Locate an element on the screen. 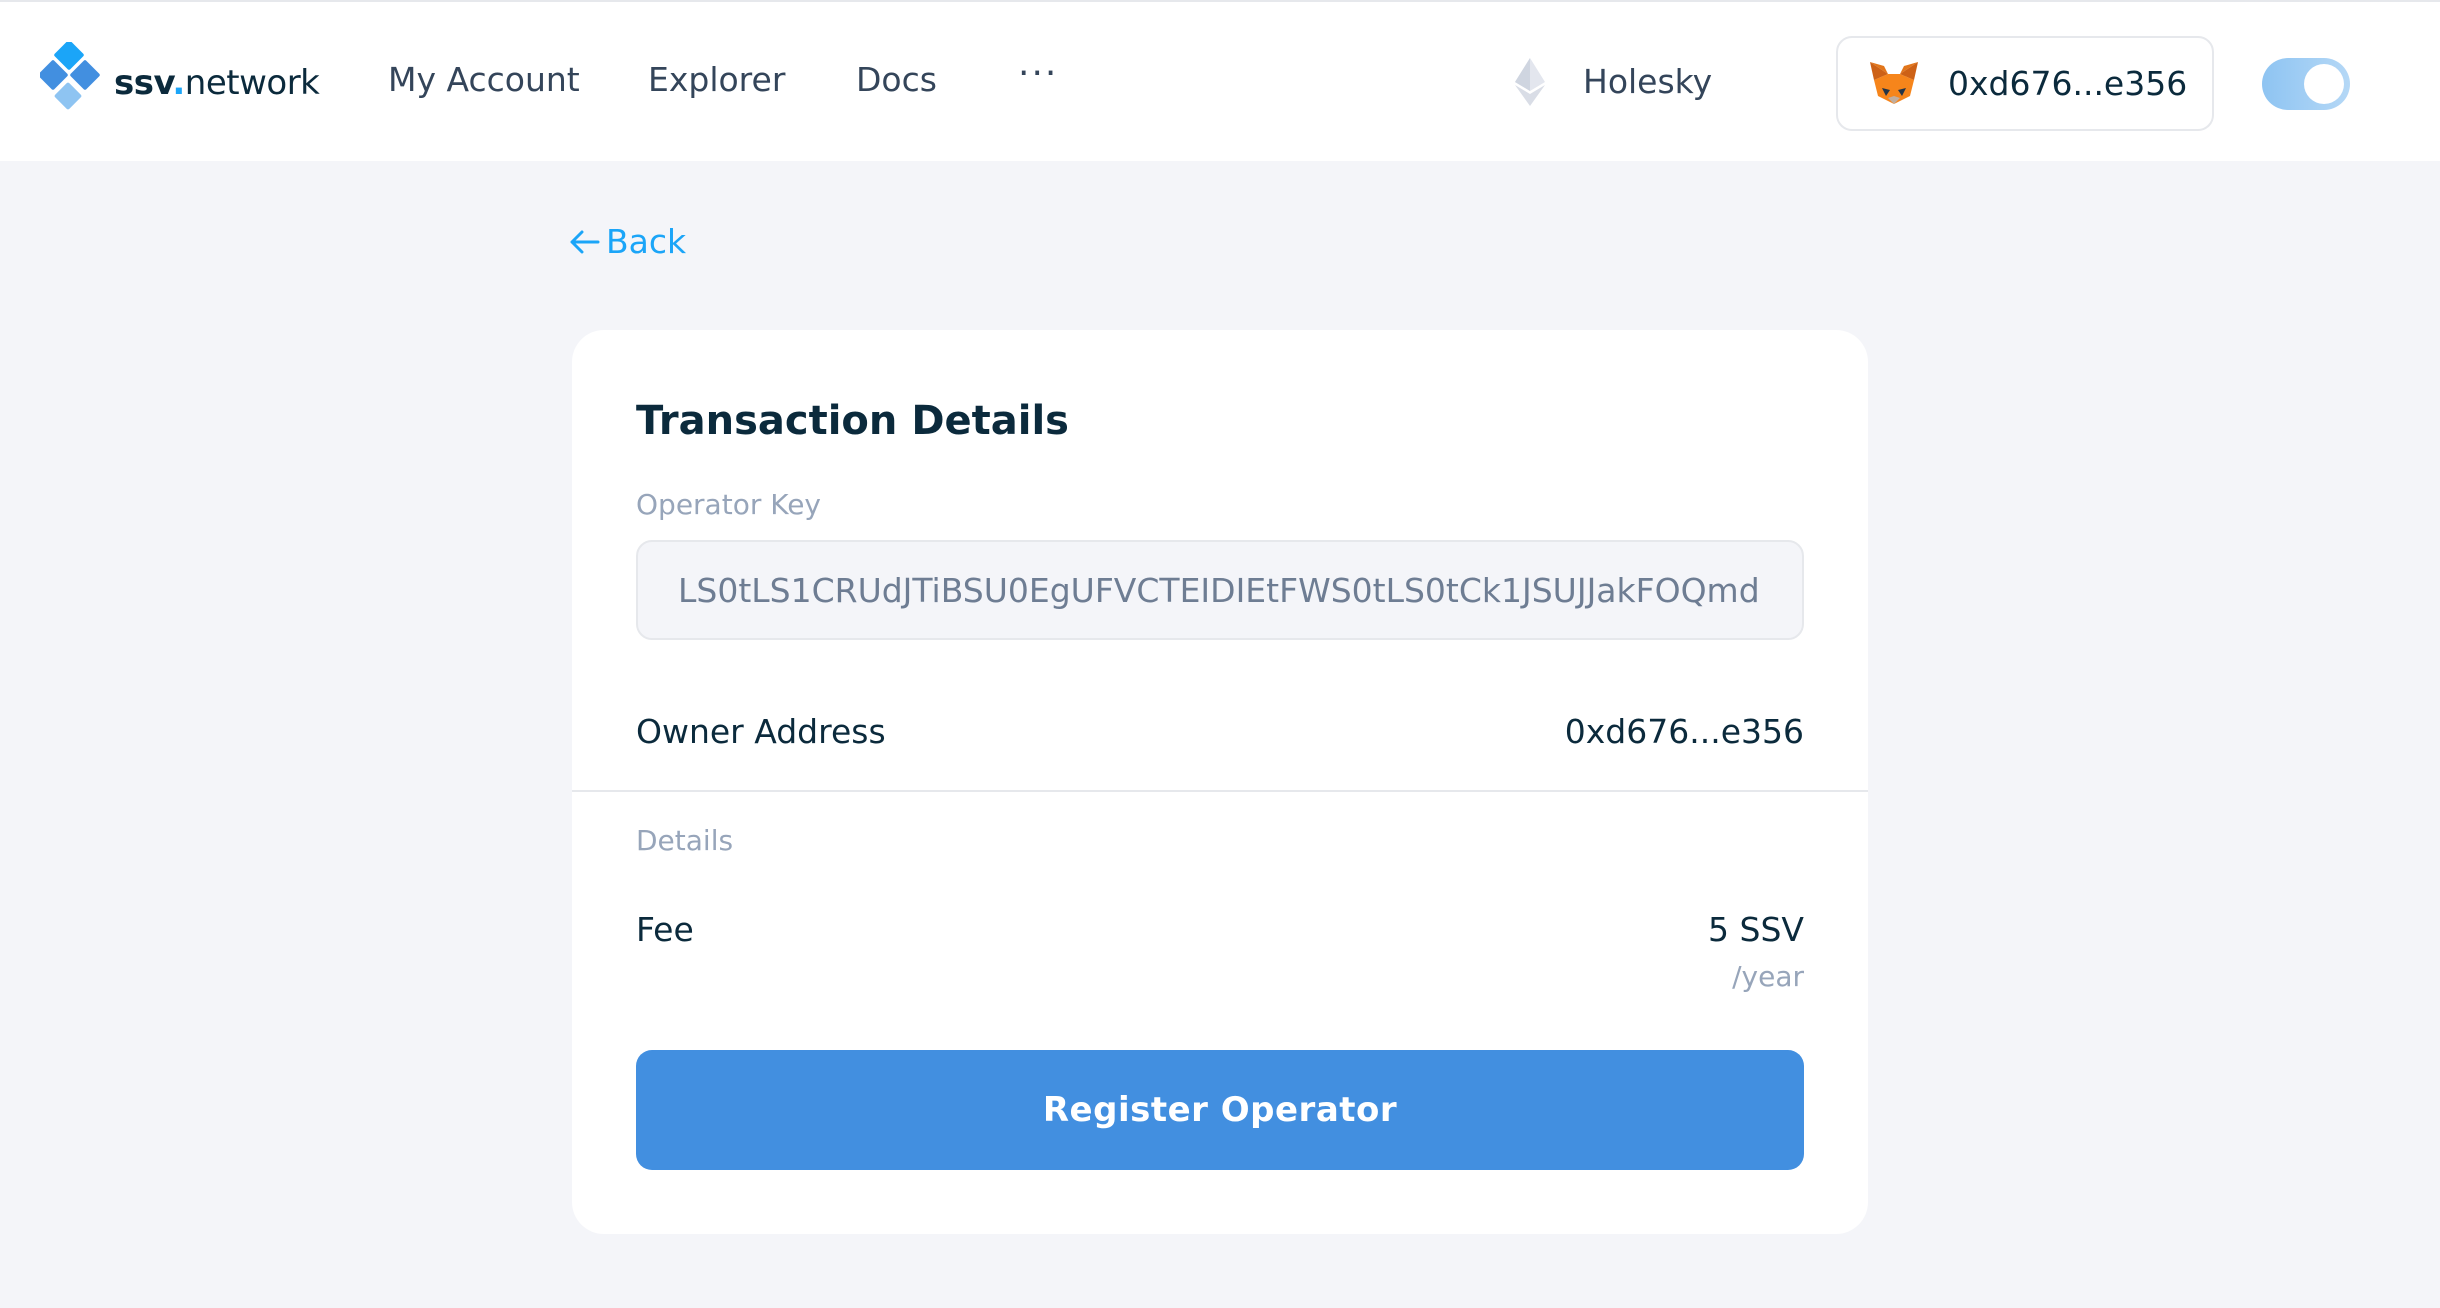  operator-key-label: Operator Key is located at coordinates (728, 504).